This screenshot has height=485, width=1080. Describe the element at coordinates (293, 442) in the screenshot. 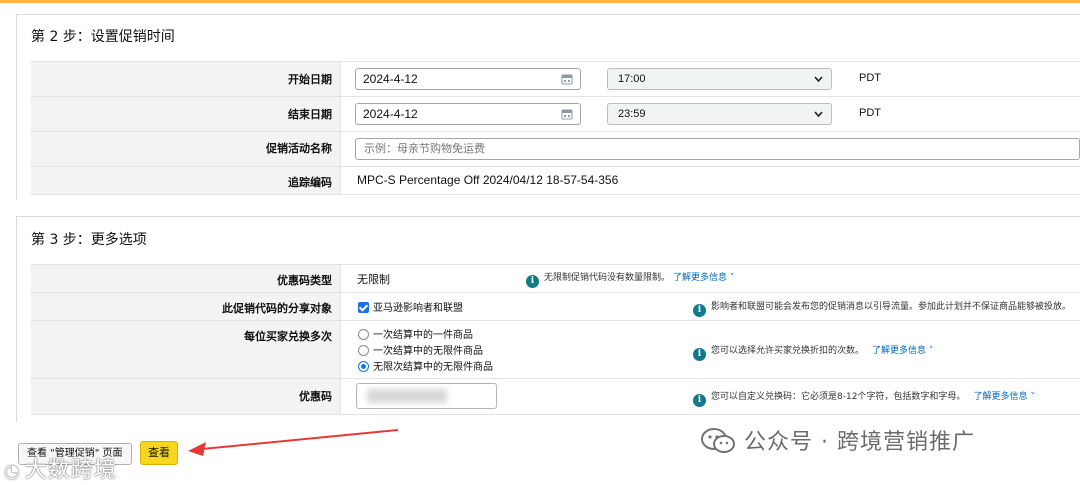

I see `red-arrow-annotation` at that location.